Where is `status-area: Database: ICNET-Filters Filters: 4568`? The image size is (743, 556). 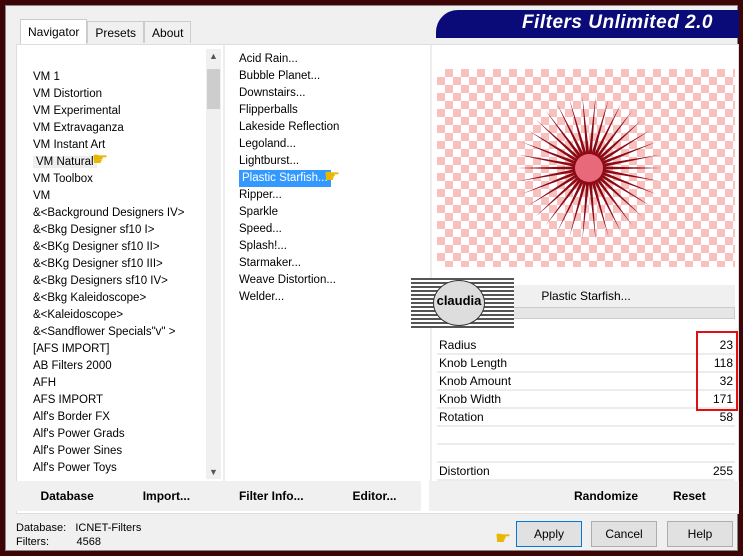 status-area: Database: ICNET-Filters Filters: 4568 is located at coordinates (78, 535).